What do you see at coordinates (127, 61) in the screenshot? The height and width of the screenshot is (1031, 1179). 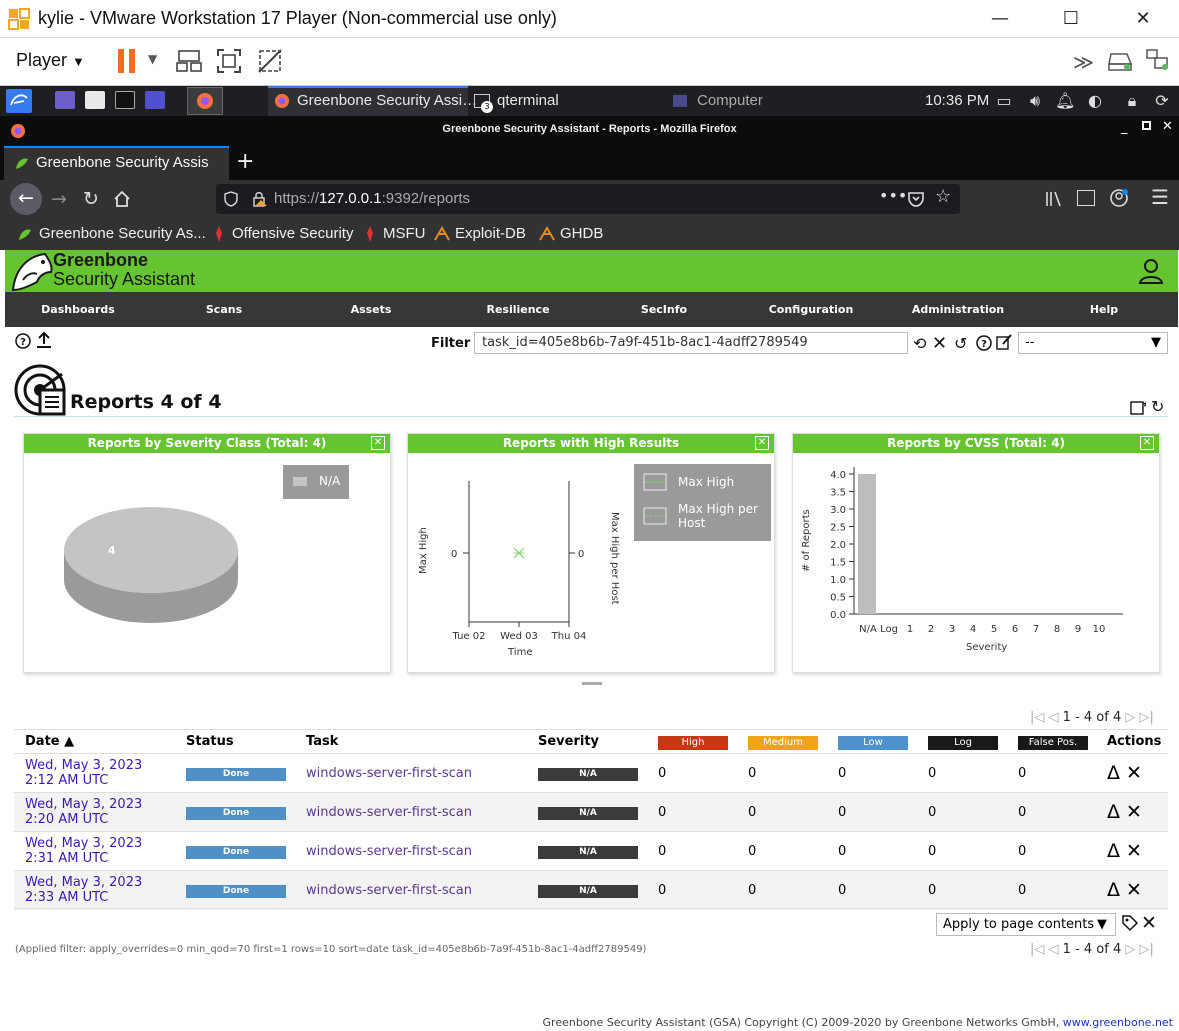 I see `pause-icon` at bounding box center [127, 61].